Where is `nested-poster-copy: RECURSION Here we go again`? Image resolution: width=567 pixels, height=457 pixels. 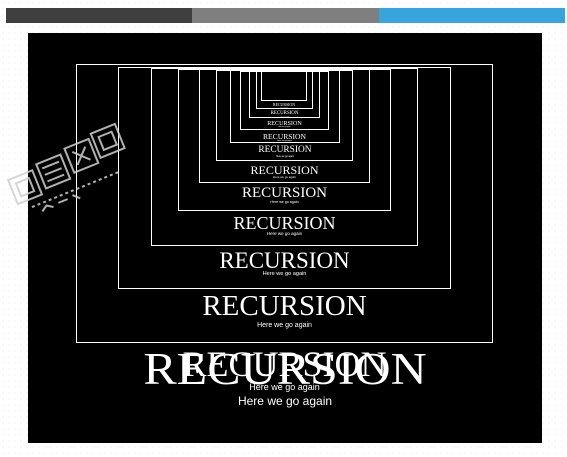 nested-poster-copy: RECURSION Here we go again is located at coordinates (284, 90).